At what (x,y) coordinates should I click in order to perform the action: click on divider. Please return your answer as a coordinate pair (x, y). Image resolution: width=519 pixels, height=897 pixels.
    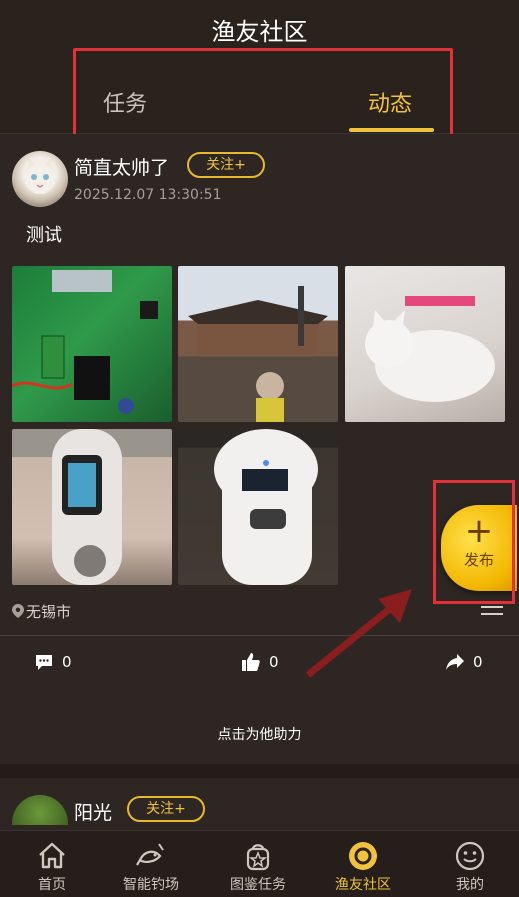
    Looking at the image, I should click on (259, 635).